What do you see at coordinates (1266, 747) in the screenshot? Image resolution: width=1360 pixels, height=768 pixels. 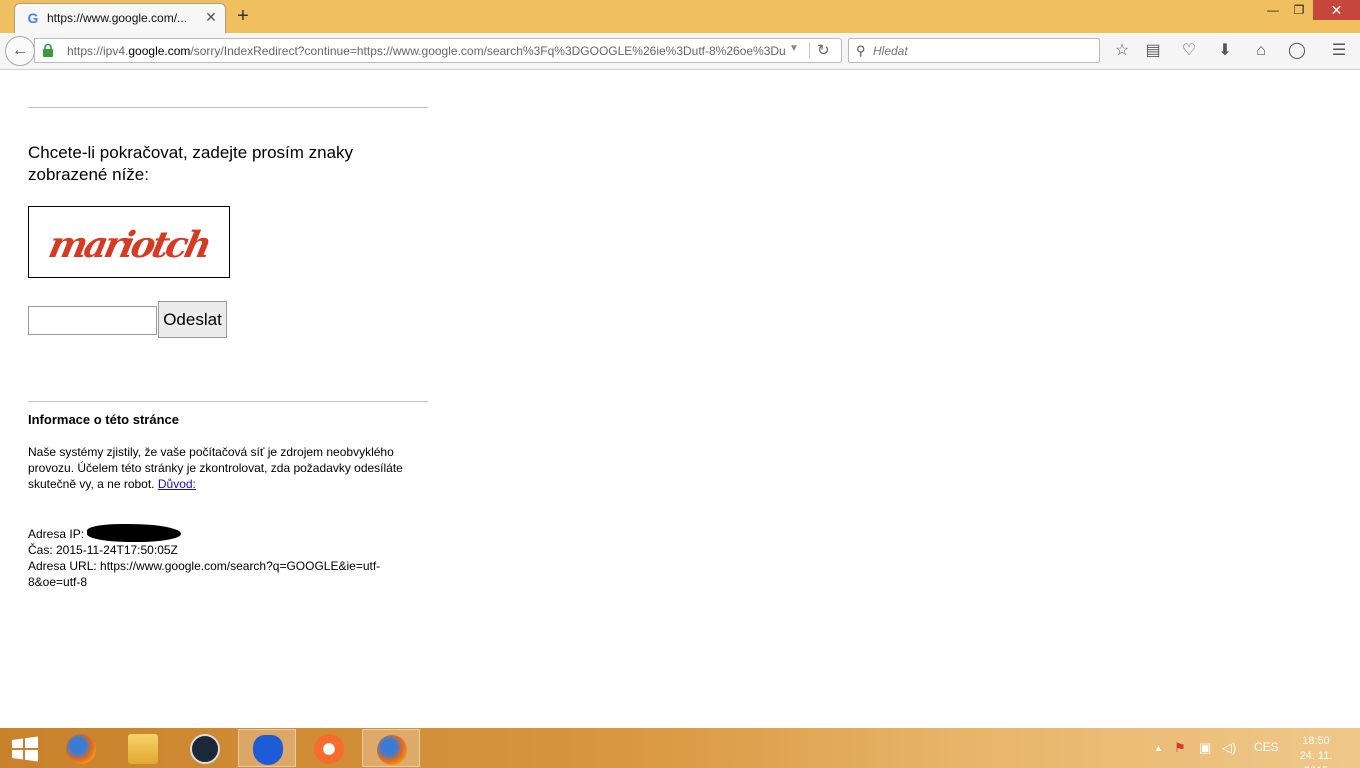 I see `language-indicator: CES` at bounding box center [1266, 747].